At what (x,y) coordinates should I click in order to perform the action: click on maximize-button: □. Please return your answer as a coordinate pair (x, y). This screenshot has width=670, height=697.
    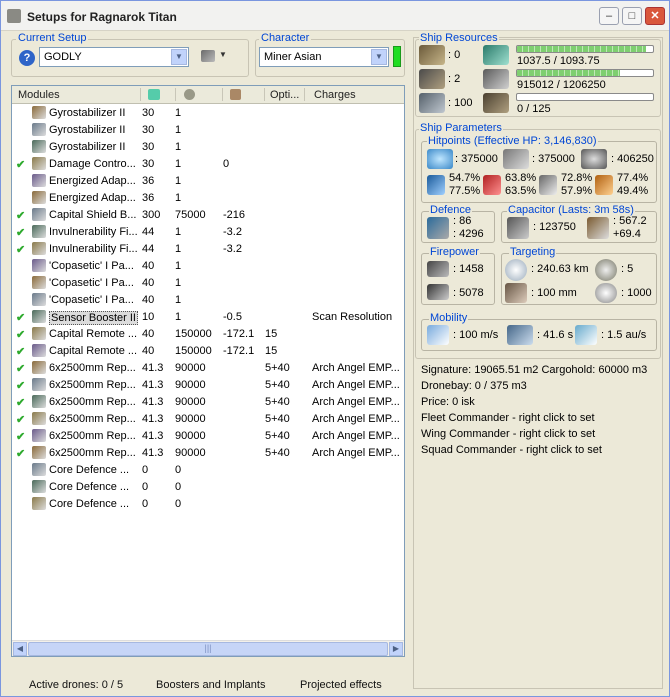
    Looking at the image, I should click on (632, 16).